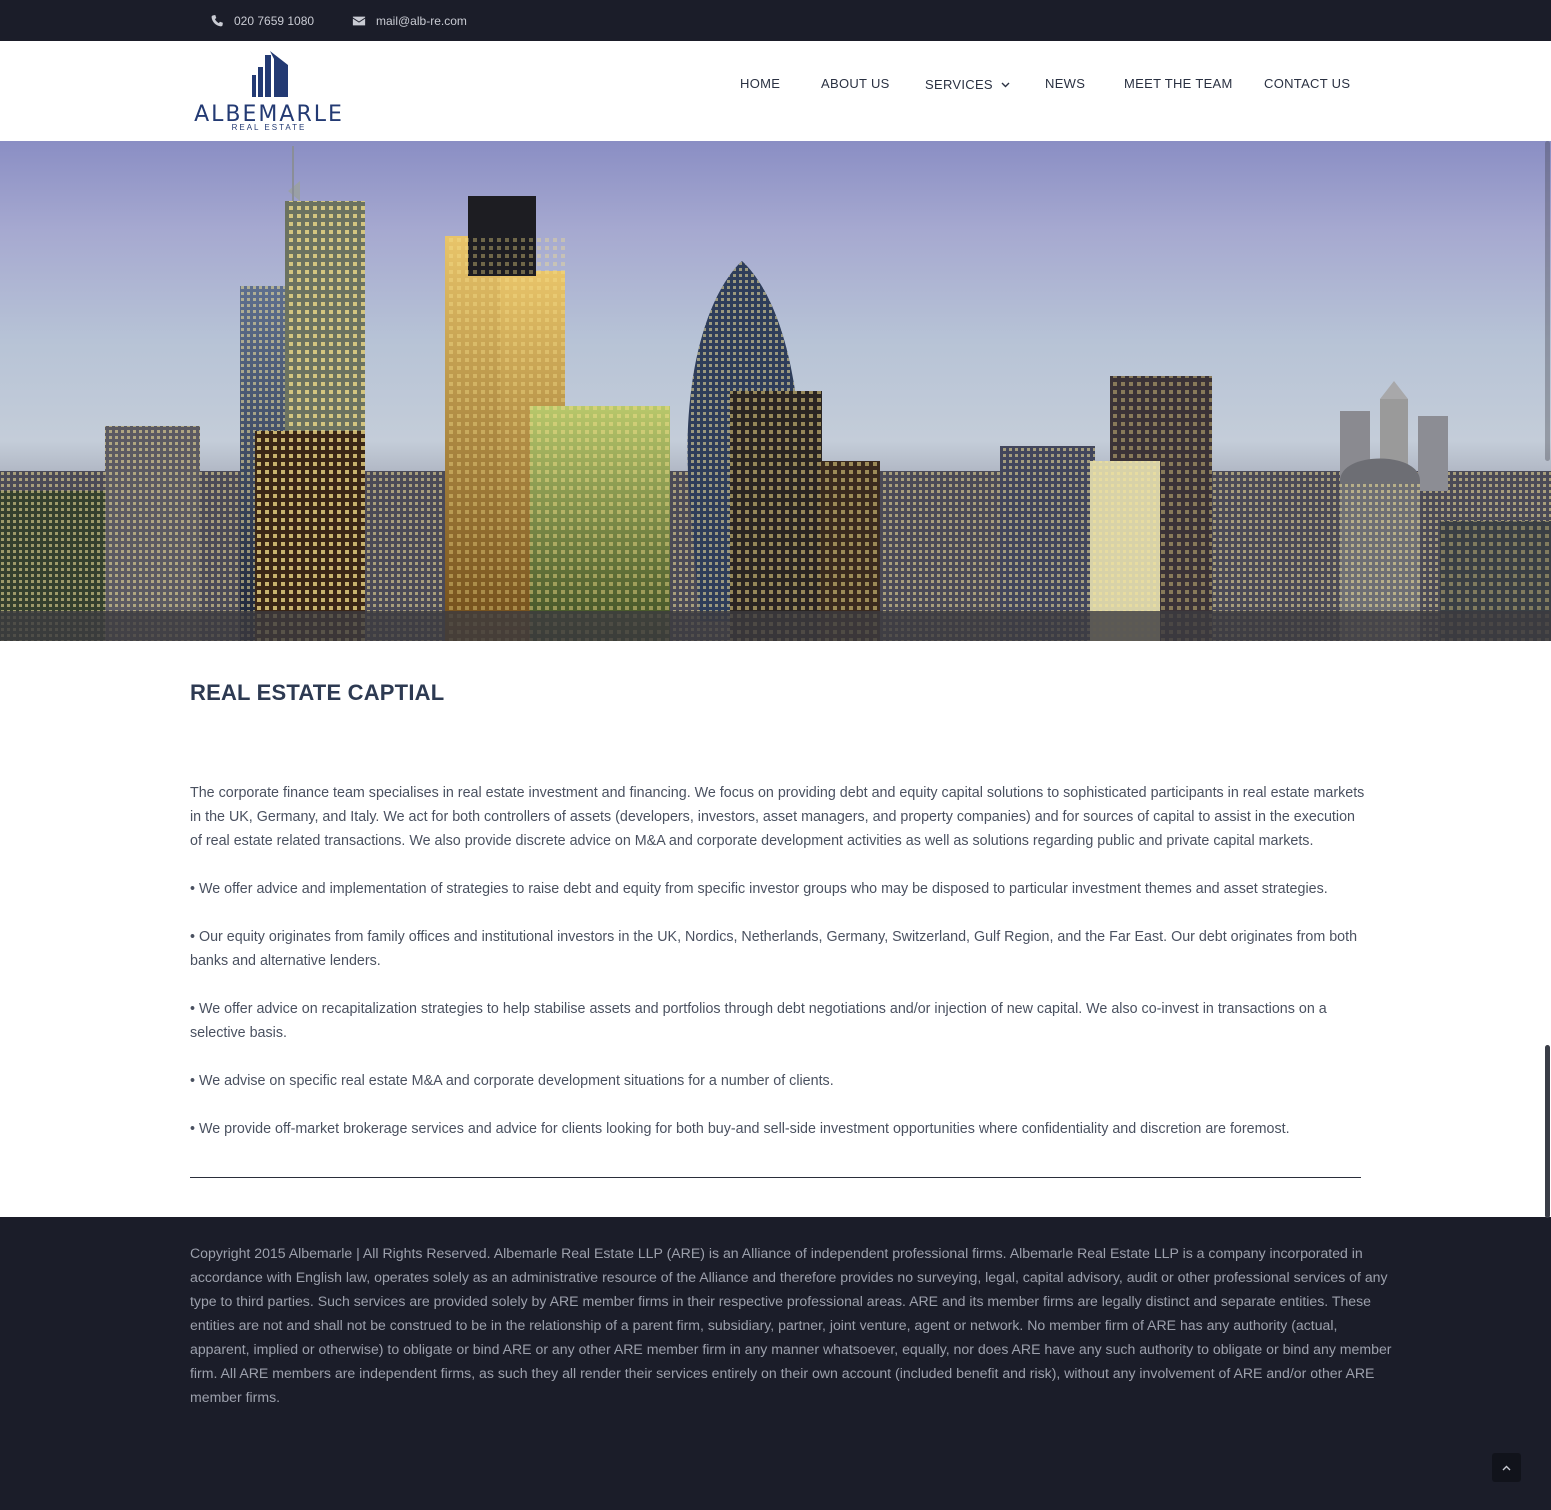  Describe the element at coordinates (1547, 301) in the screenshot. I see `hero-scrollbar` at that location.